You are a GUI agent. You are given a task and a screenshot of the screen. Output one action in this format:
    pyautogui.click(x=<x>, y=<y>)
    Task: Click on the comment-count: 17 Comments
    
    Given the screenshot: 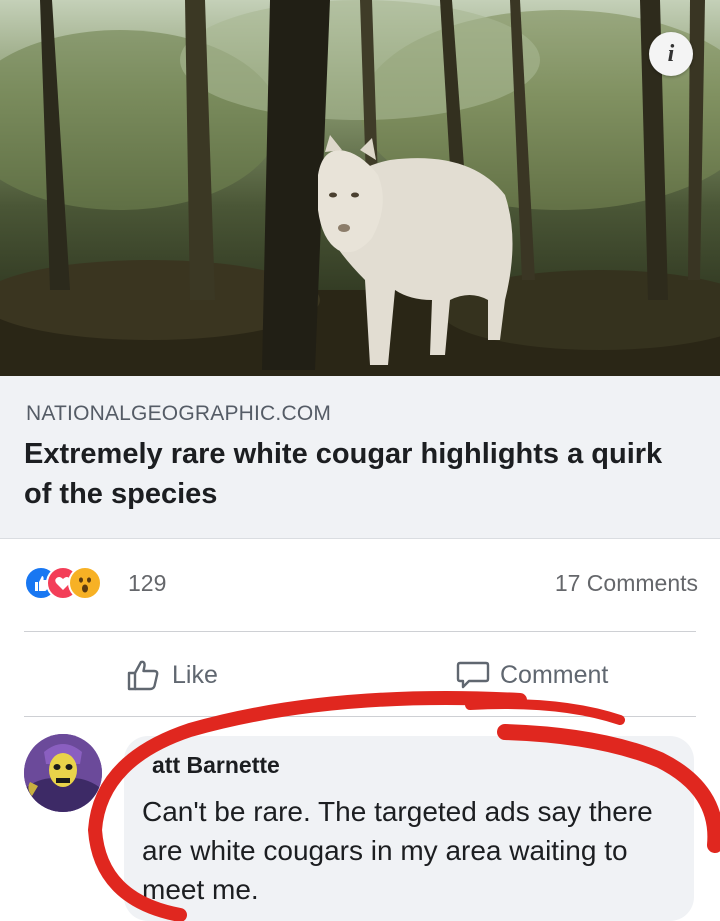 What is the action you would take?
    pyautogui.click(x=626, y=583)
    